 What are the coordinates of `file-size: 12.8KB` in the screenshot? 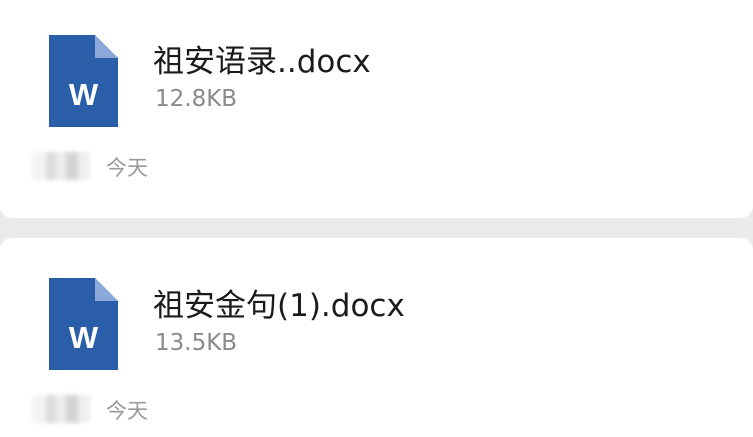 It's located at (196, 99).